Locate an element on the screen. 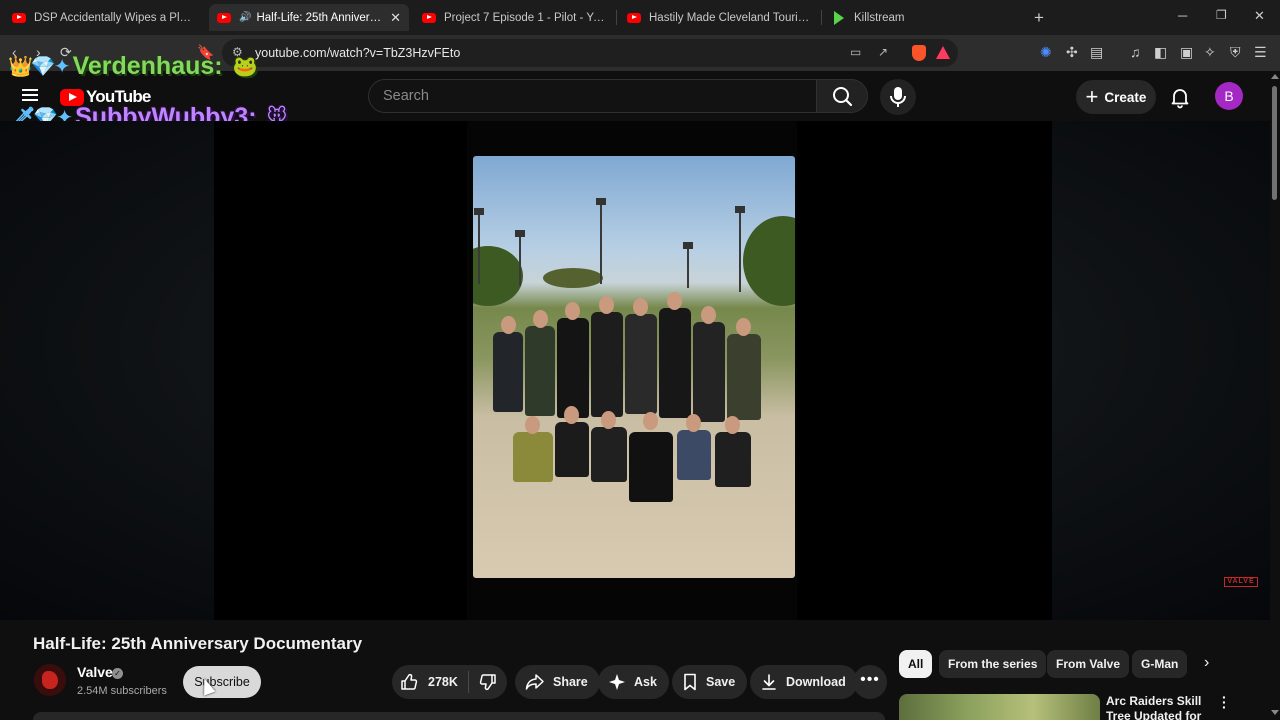 This screenshot has height=720, width=1280. search-icon is located at coordinates (843, 97).